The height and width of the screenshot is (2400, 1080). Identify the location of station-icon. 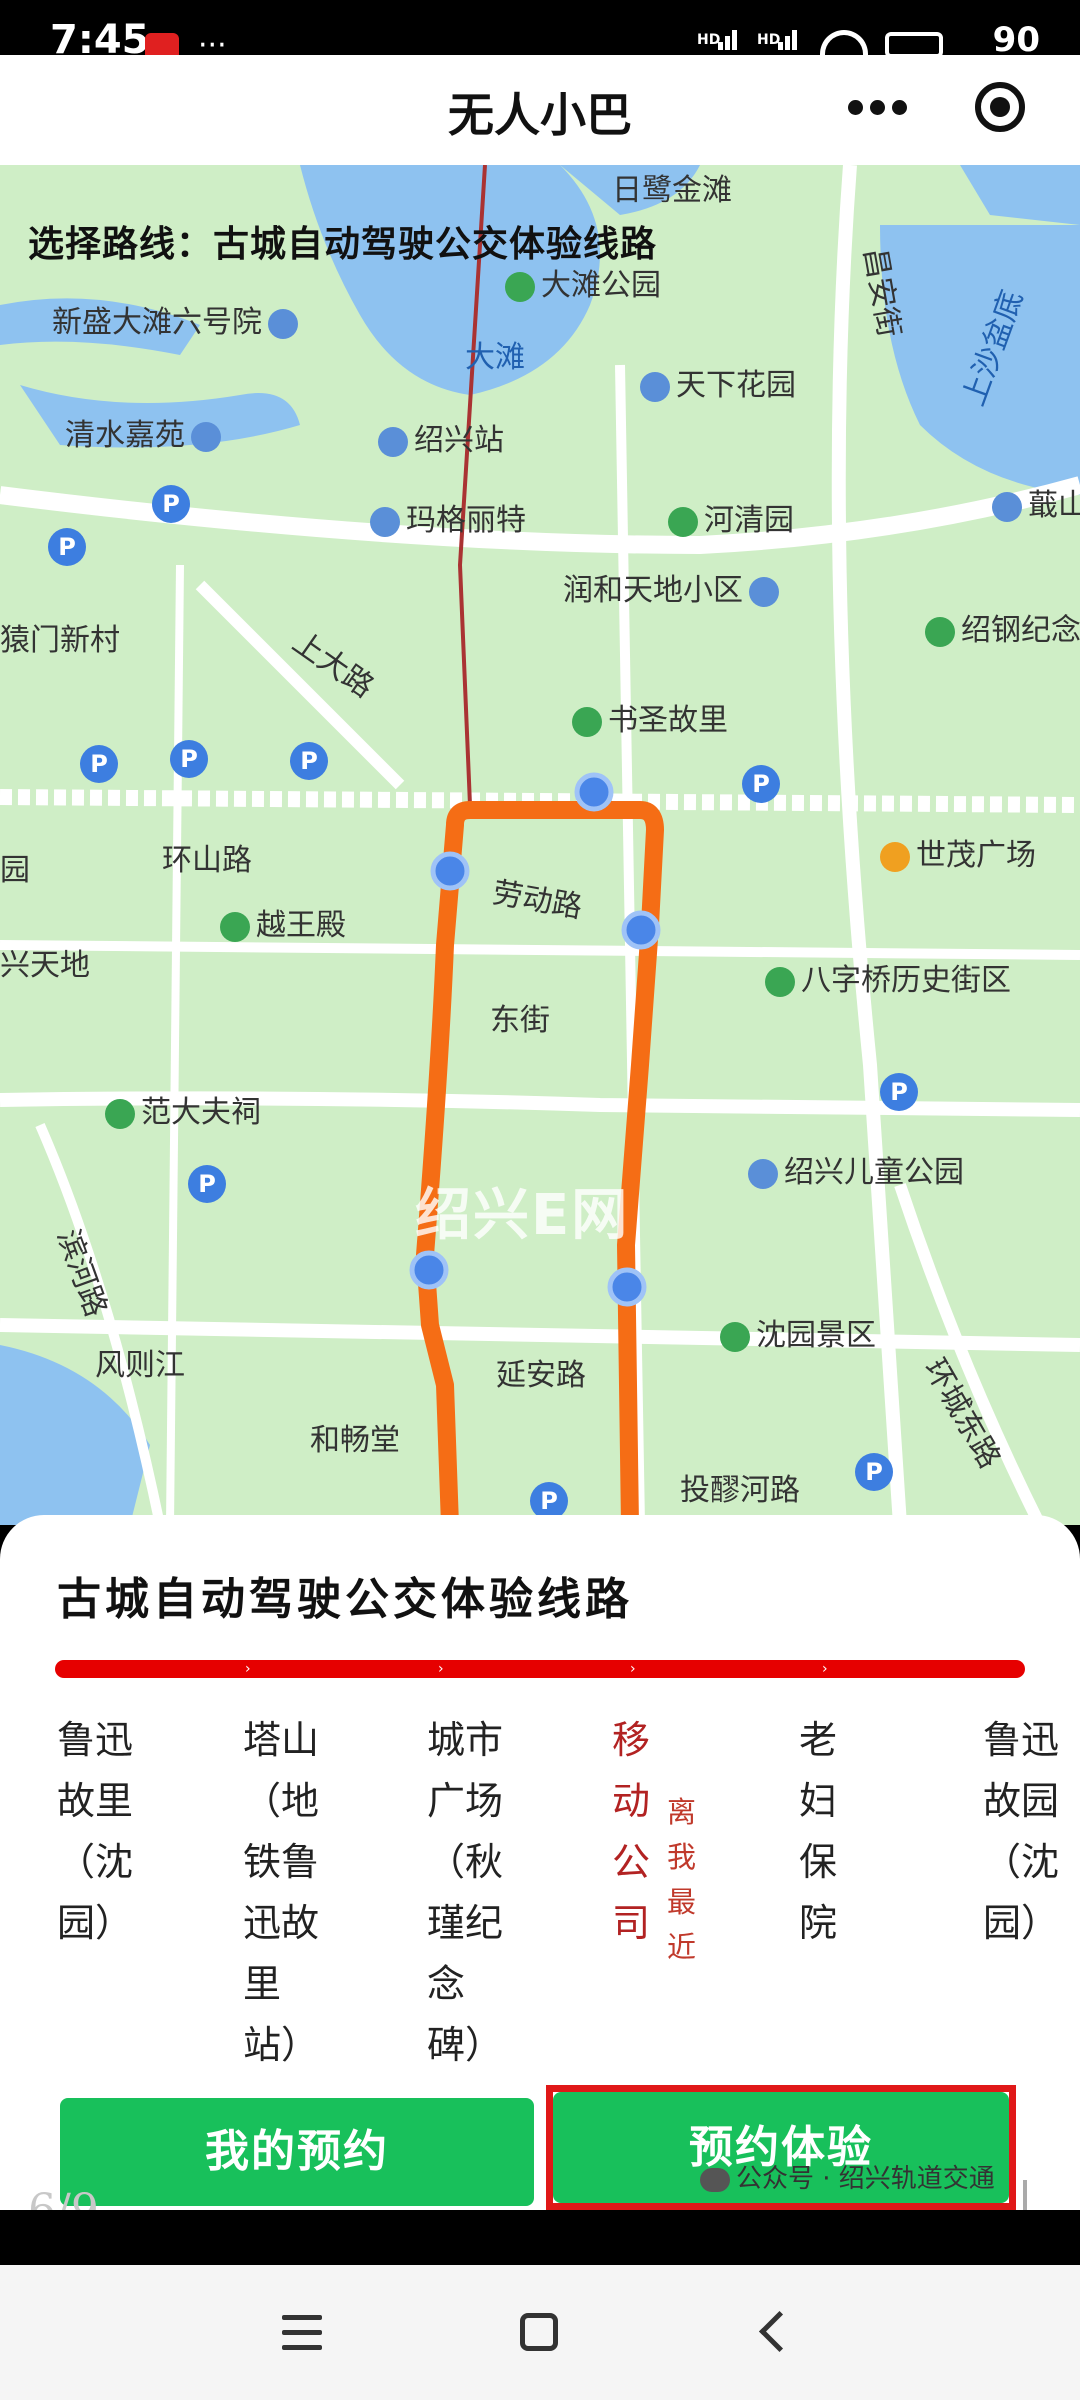
(393, 441).